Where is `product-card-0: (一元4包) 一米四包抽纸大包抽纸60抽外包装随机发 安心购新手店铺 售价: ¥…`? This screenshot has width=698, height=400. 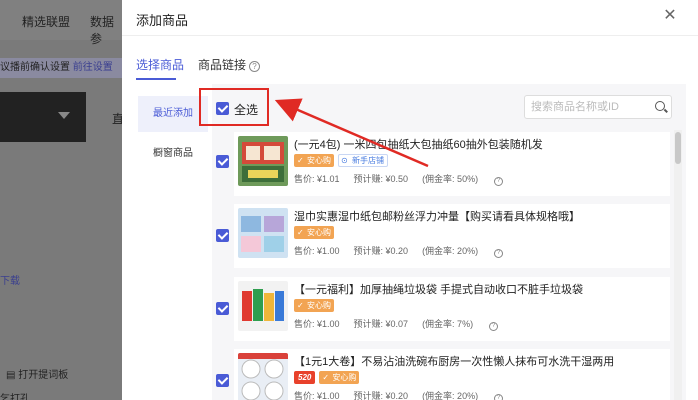 product-card-0: (一元4包) 一米四包抽纸大包抽纸60抽外包装随机发 安心购新手店铺 售价: ¥… is located at coordinates (452, 164).